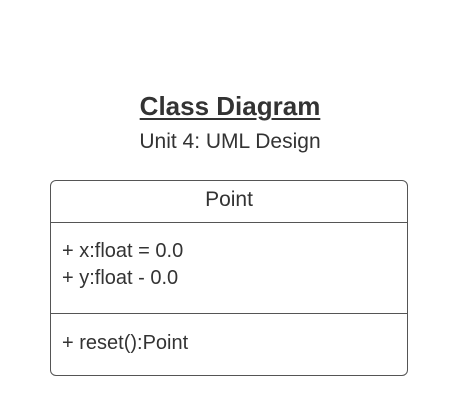  I want to click on method-reset: + reset():Point, so click(125, 343).